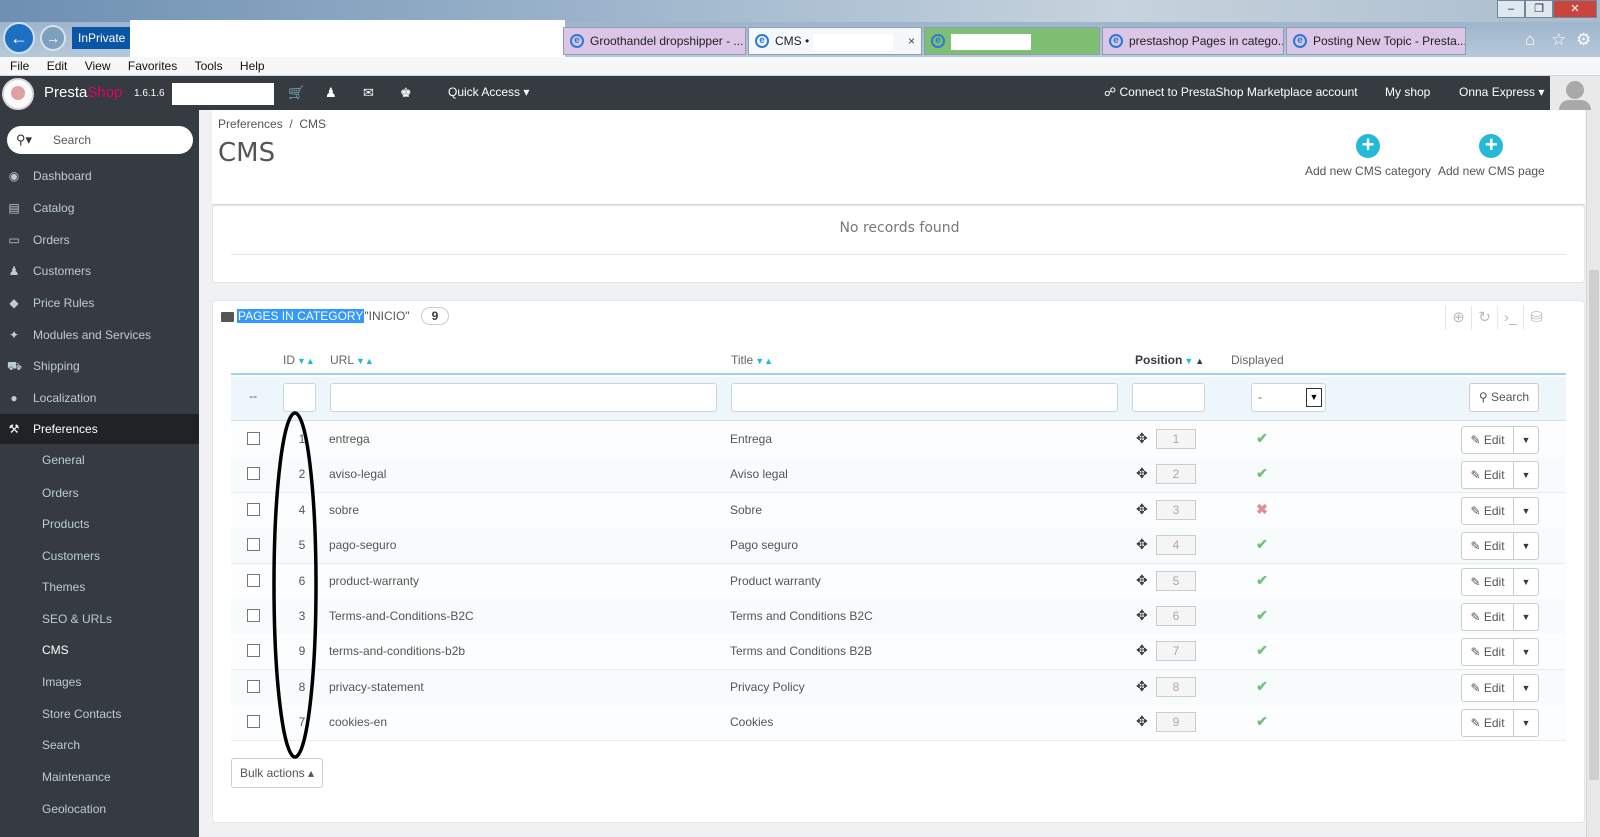 The image size is (1600, 837). I want to click on menu-edit: Edit, so click(57, 66).